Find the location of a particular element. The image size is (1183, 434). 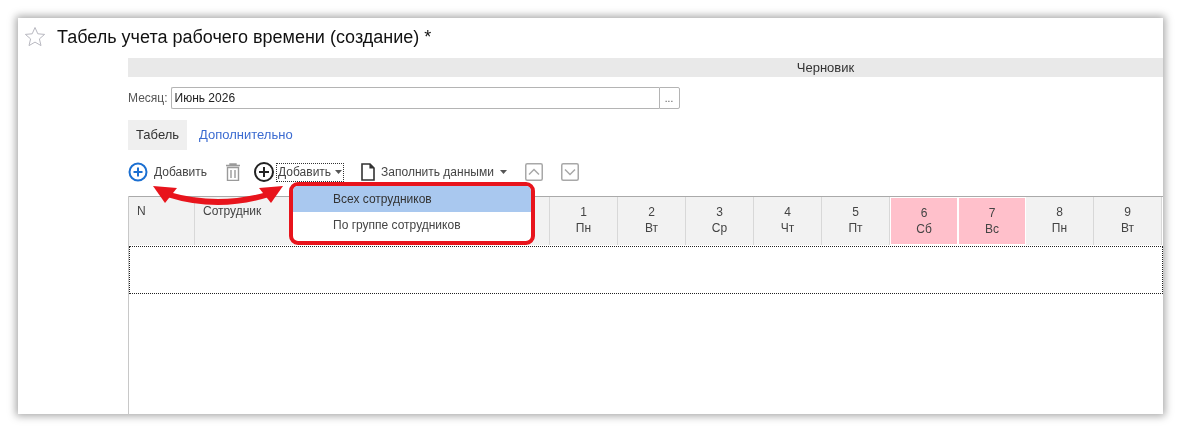

add-menu-button: Добавить is located at coordinates (310, 172).